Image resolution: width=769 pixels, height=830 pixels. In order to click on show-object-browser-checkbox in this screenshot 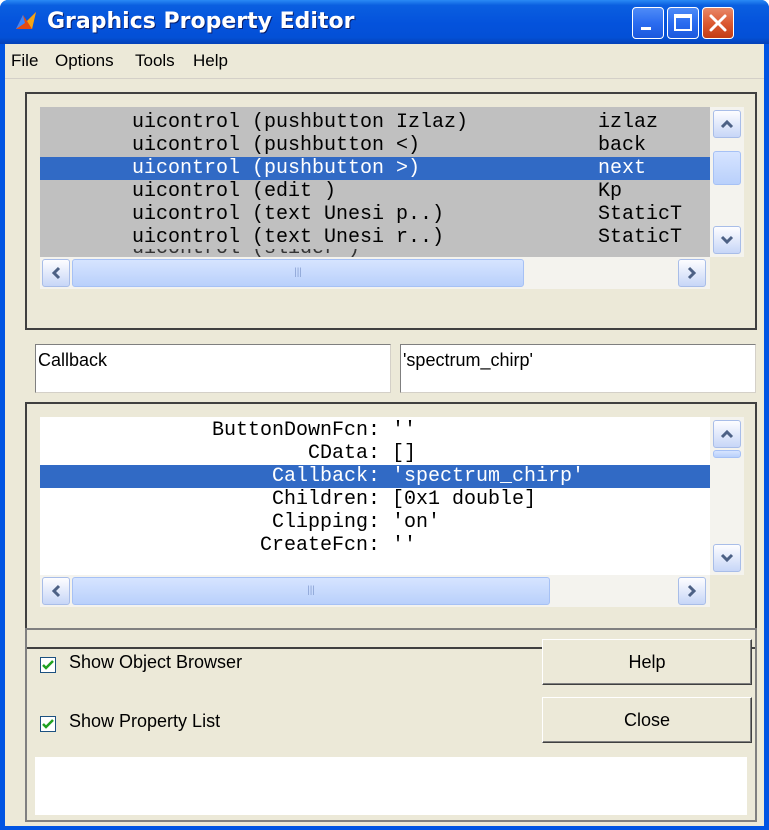, I will do `click(48, 665)`.